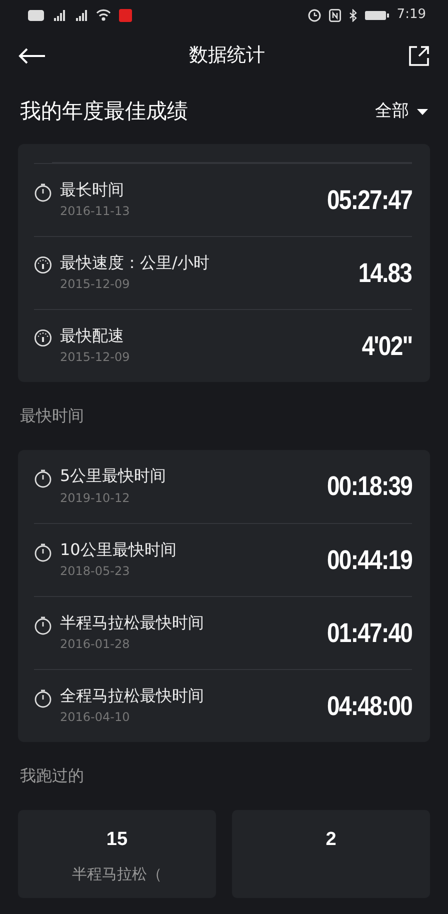  Describe the element at coordinates (376, 15) in the screenshot. I see `battery-icon` at that location.